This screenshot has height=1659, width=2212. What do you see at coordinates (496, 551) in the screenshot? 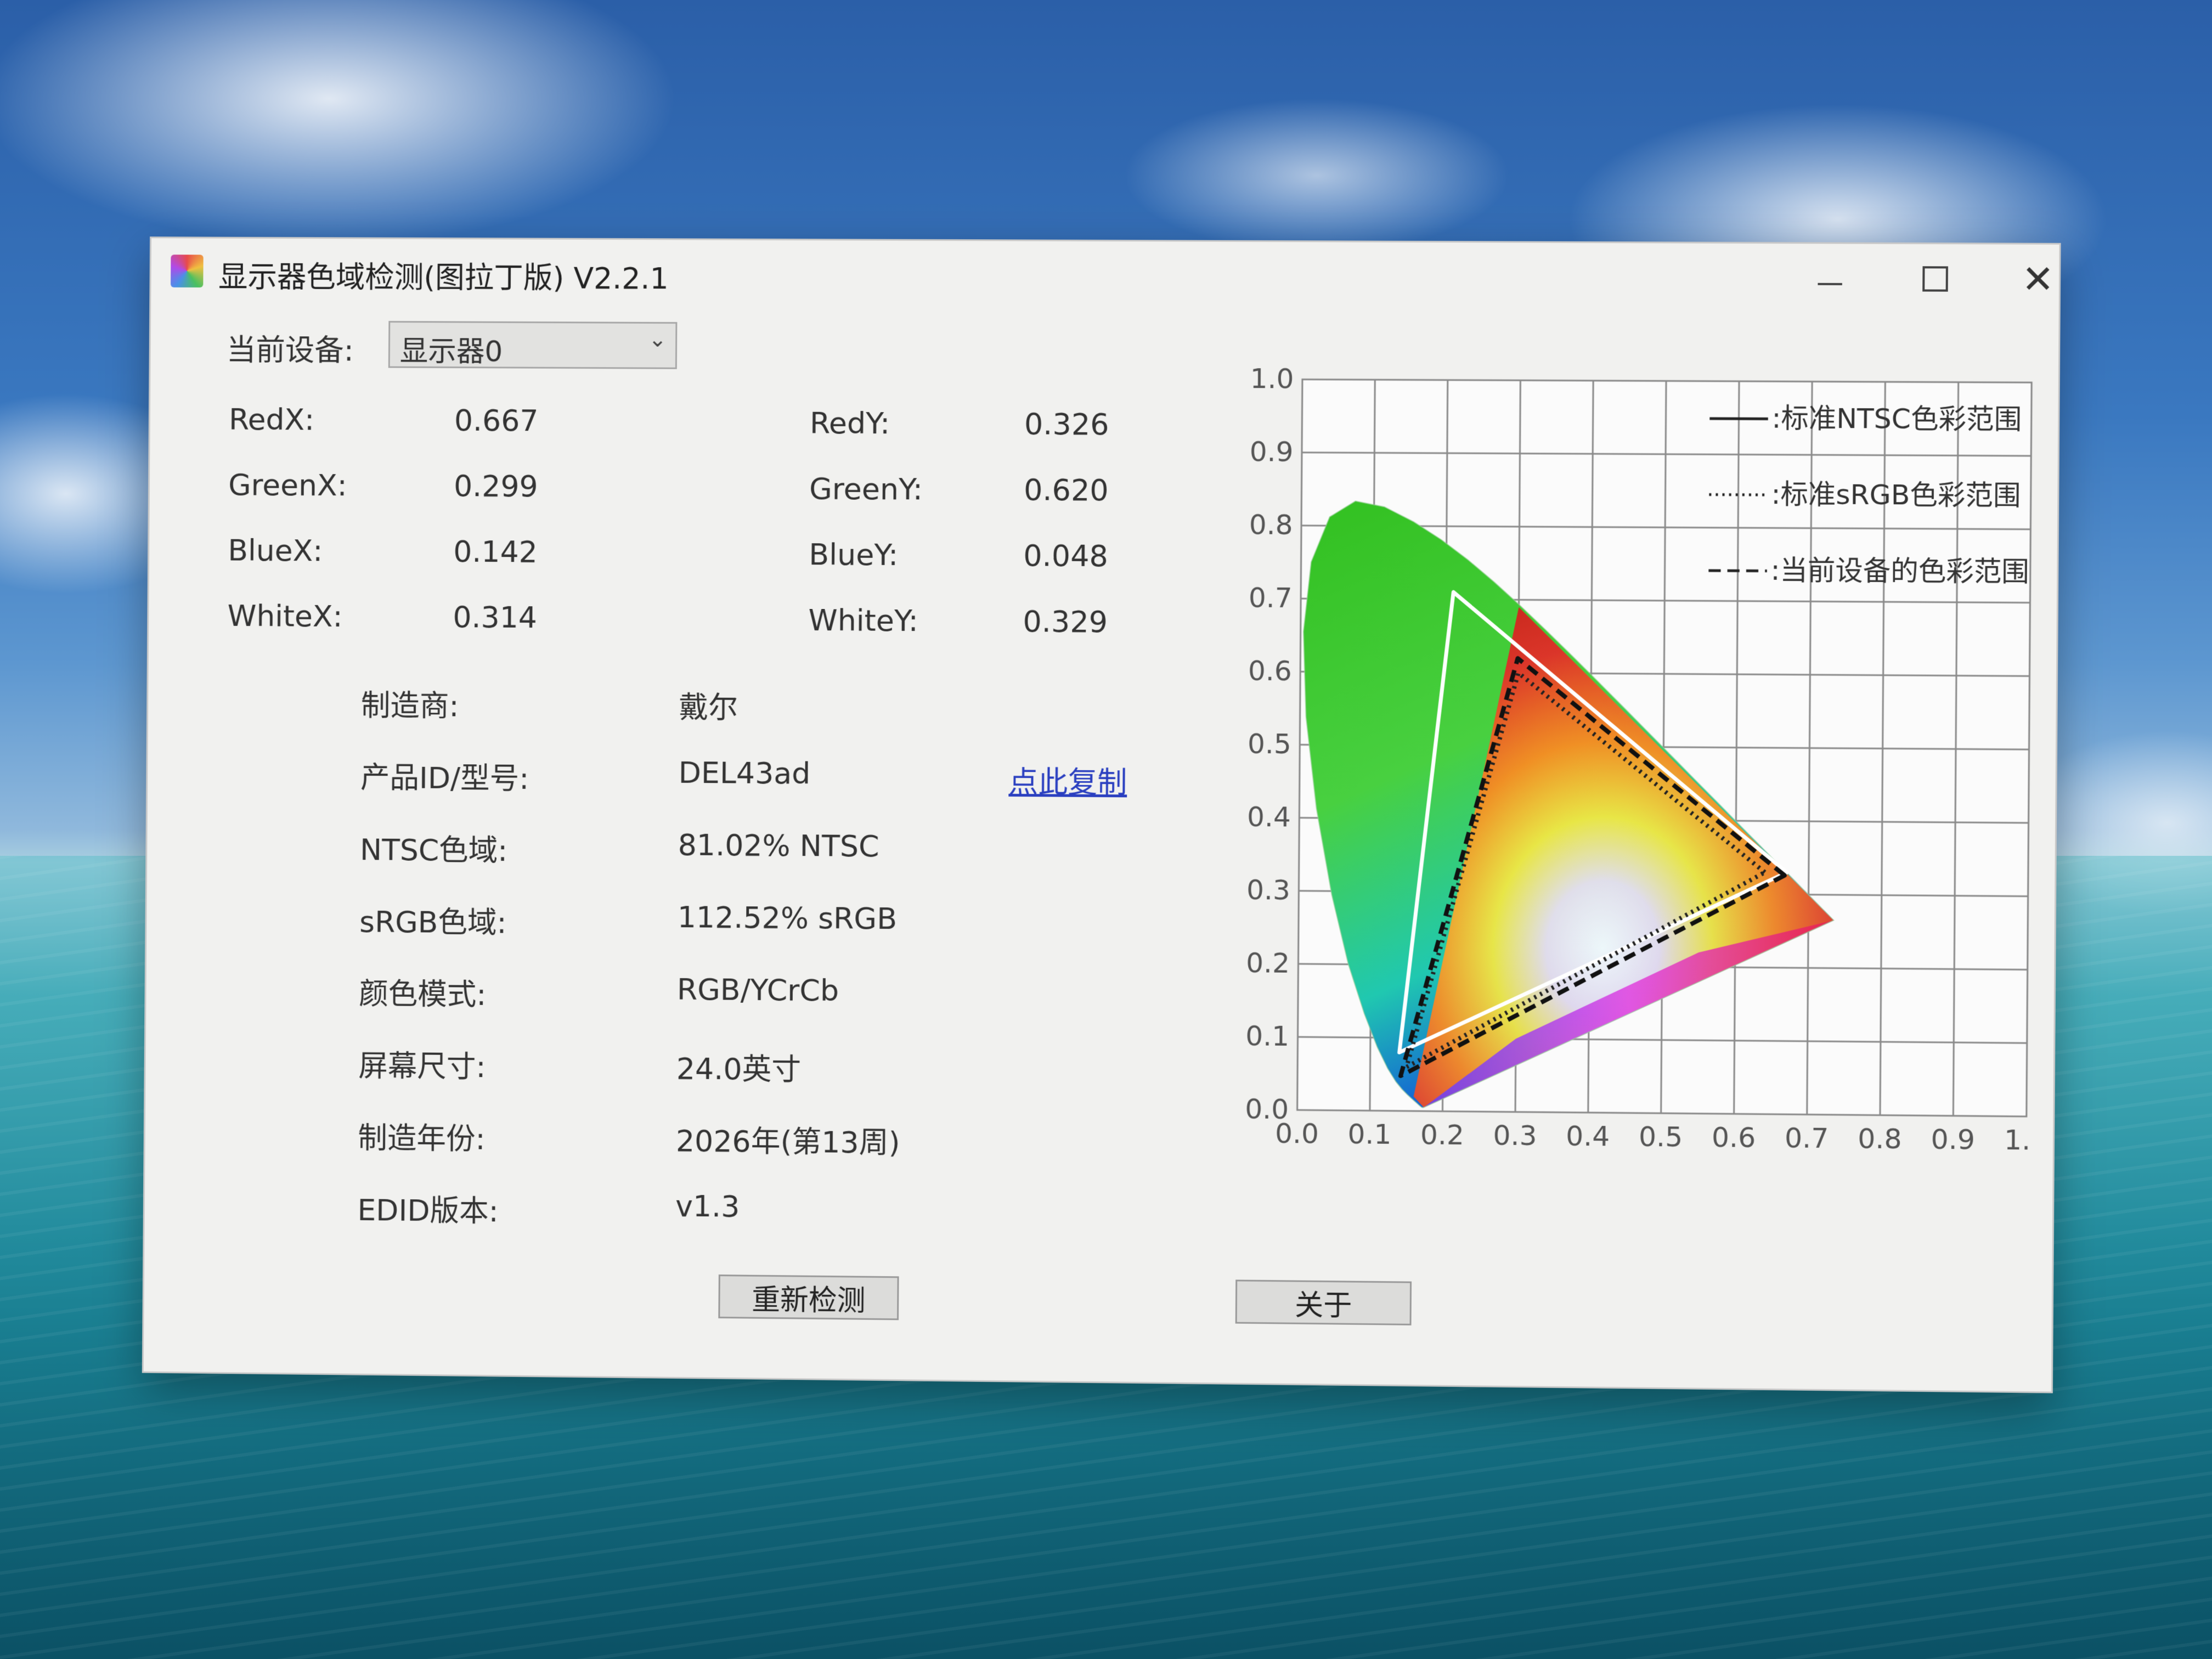
I see `bluex-value: 0.142` at bounding box center [496, 551].